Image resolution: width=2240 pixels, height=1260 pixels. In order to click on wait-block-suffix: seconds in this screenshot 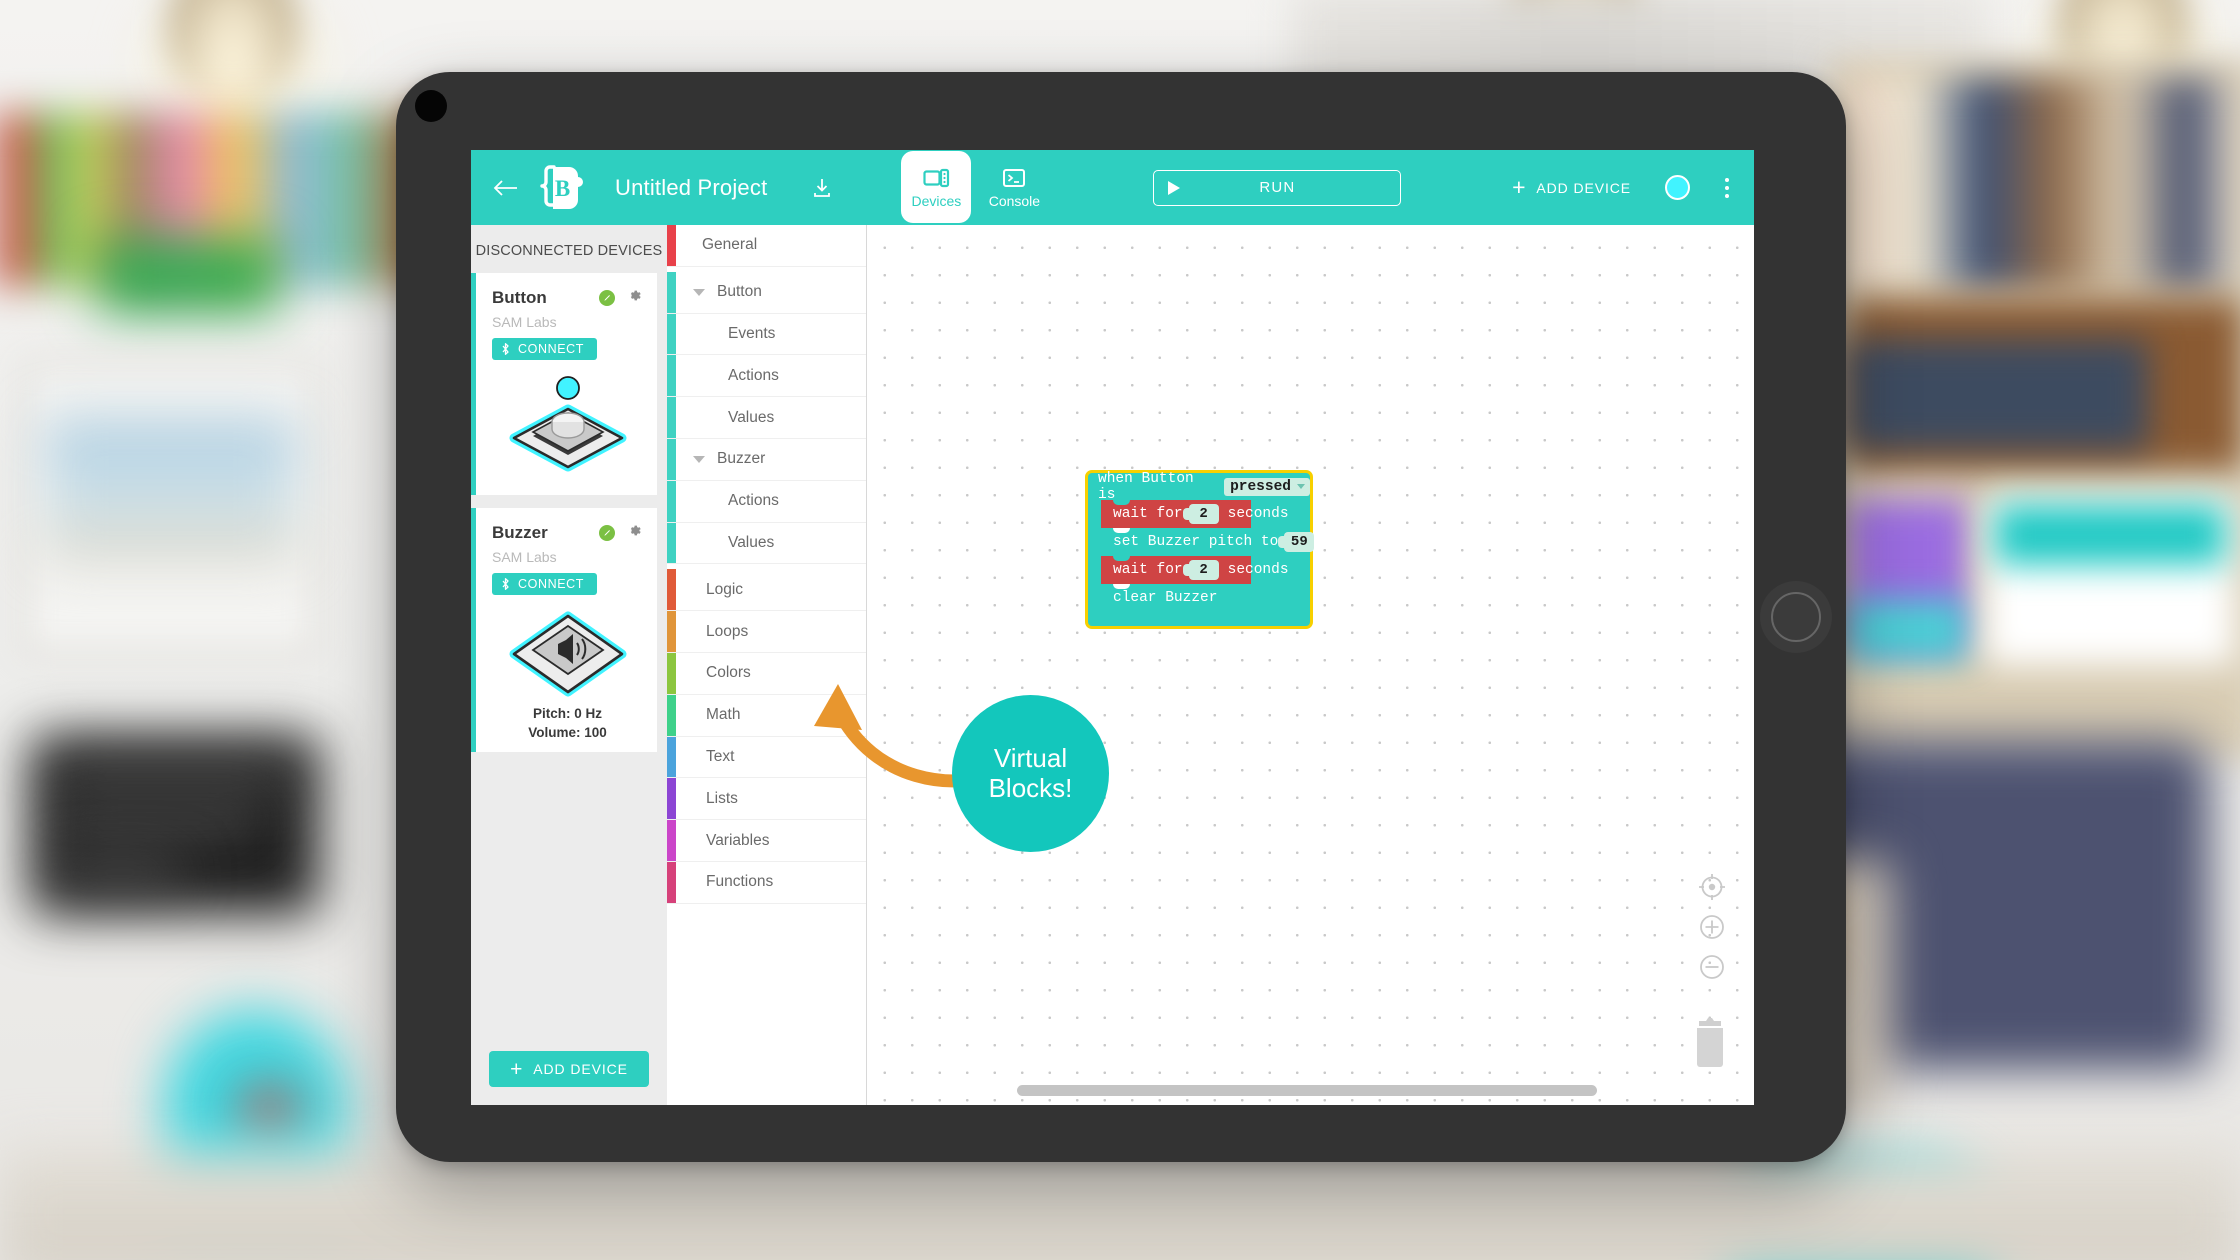, I will do `click(1258, 514)`.